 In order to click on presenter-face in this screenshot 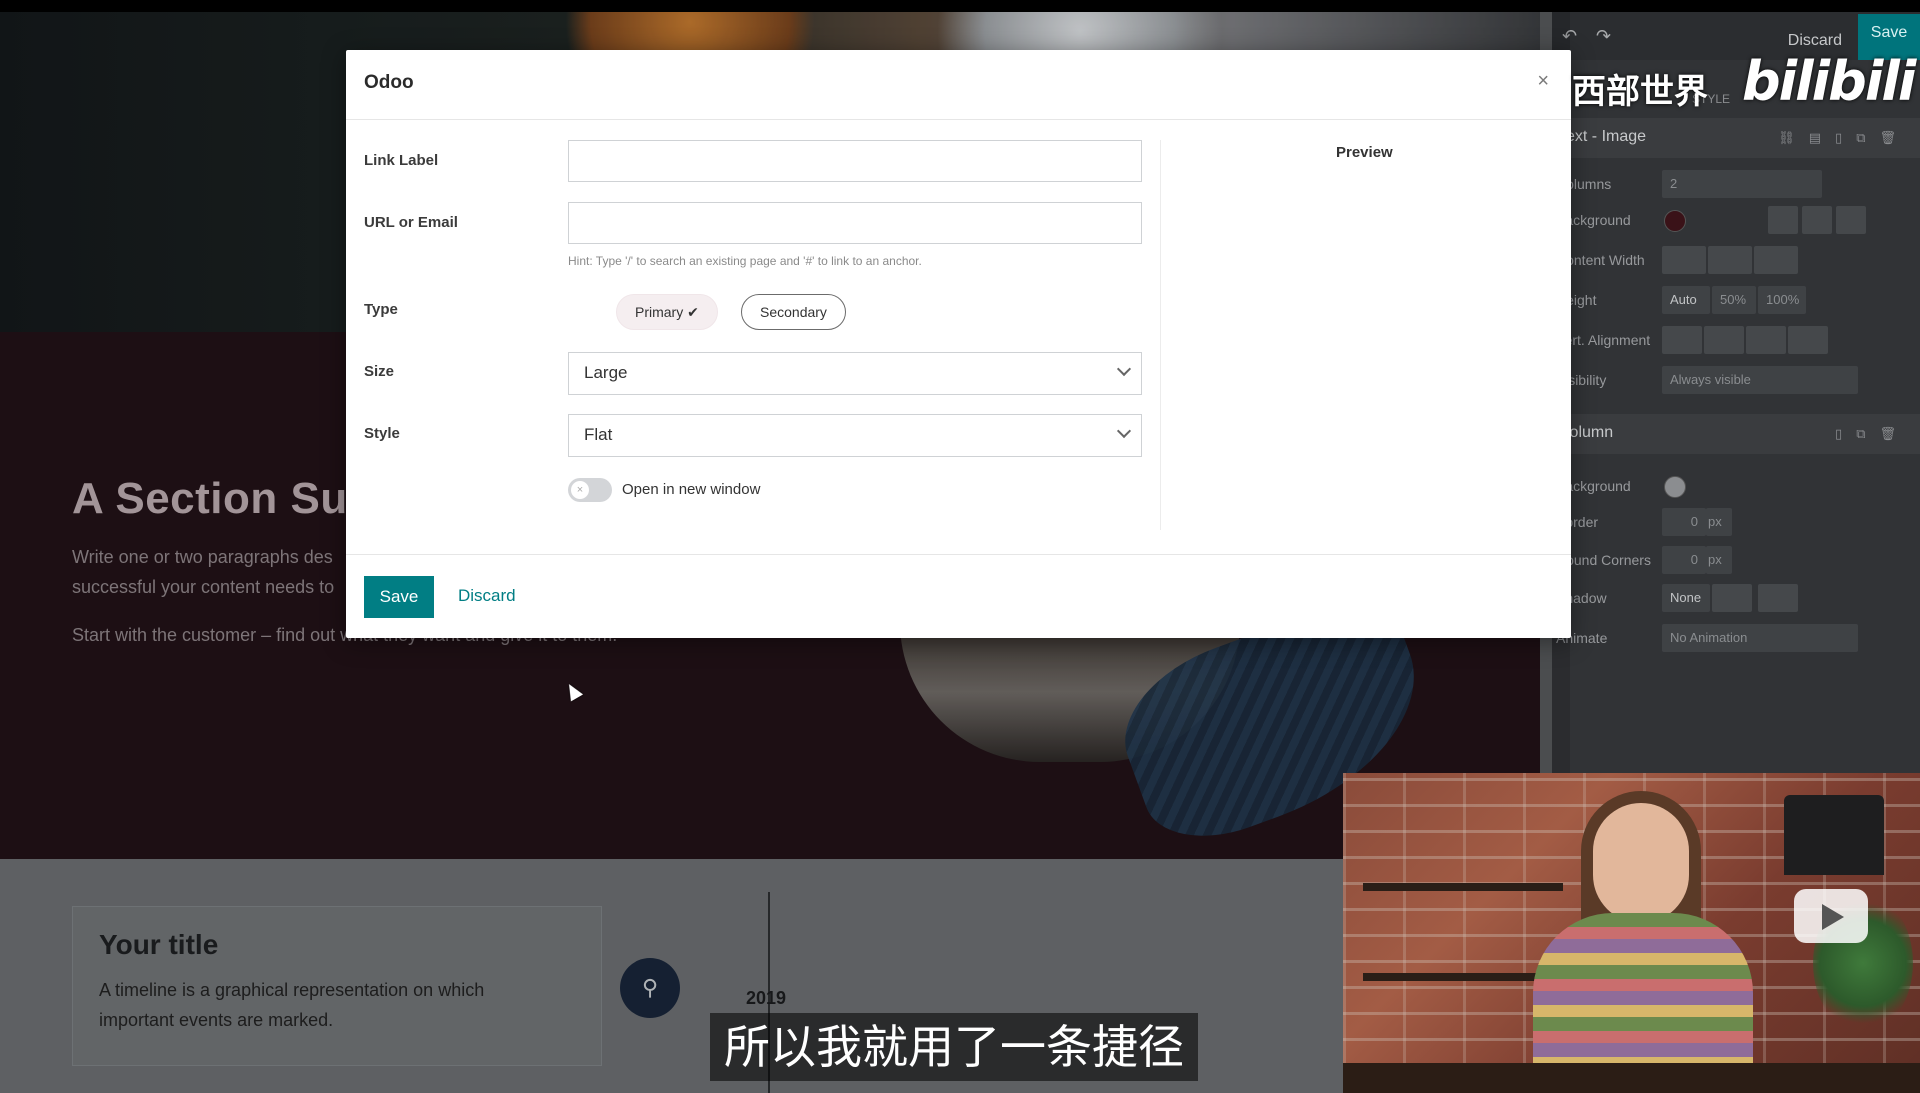, I will do `click(1641, 863)`.